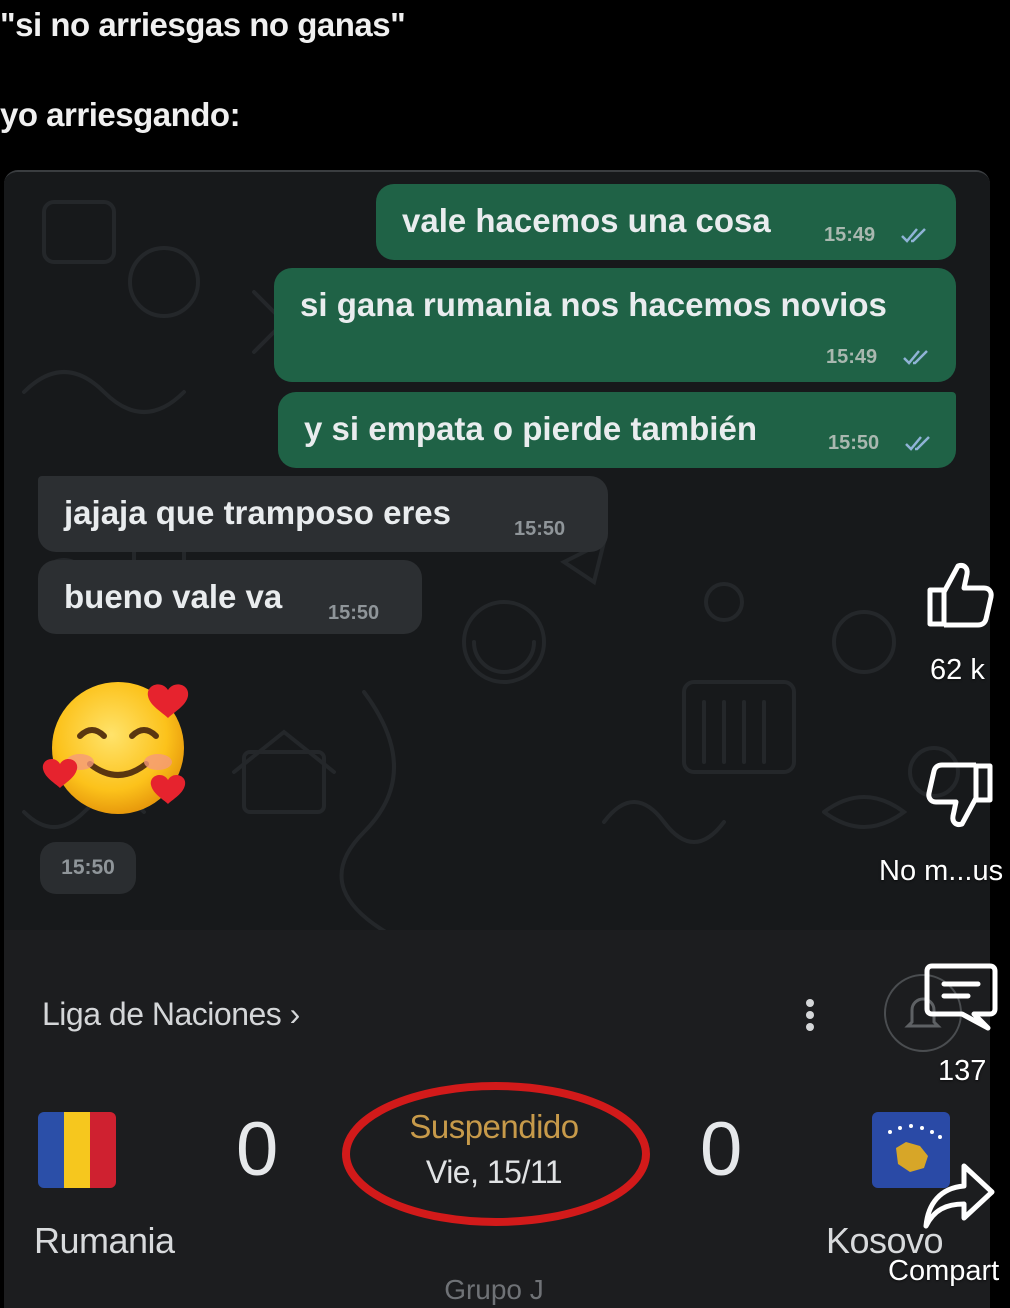 The width and height of the screenshot is (1010, 1308). I want to click on like-count: 62 k, so click(957, 670).